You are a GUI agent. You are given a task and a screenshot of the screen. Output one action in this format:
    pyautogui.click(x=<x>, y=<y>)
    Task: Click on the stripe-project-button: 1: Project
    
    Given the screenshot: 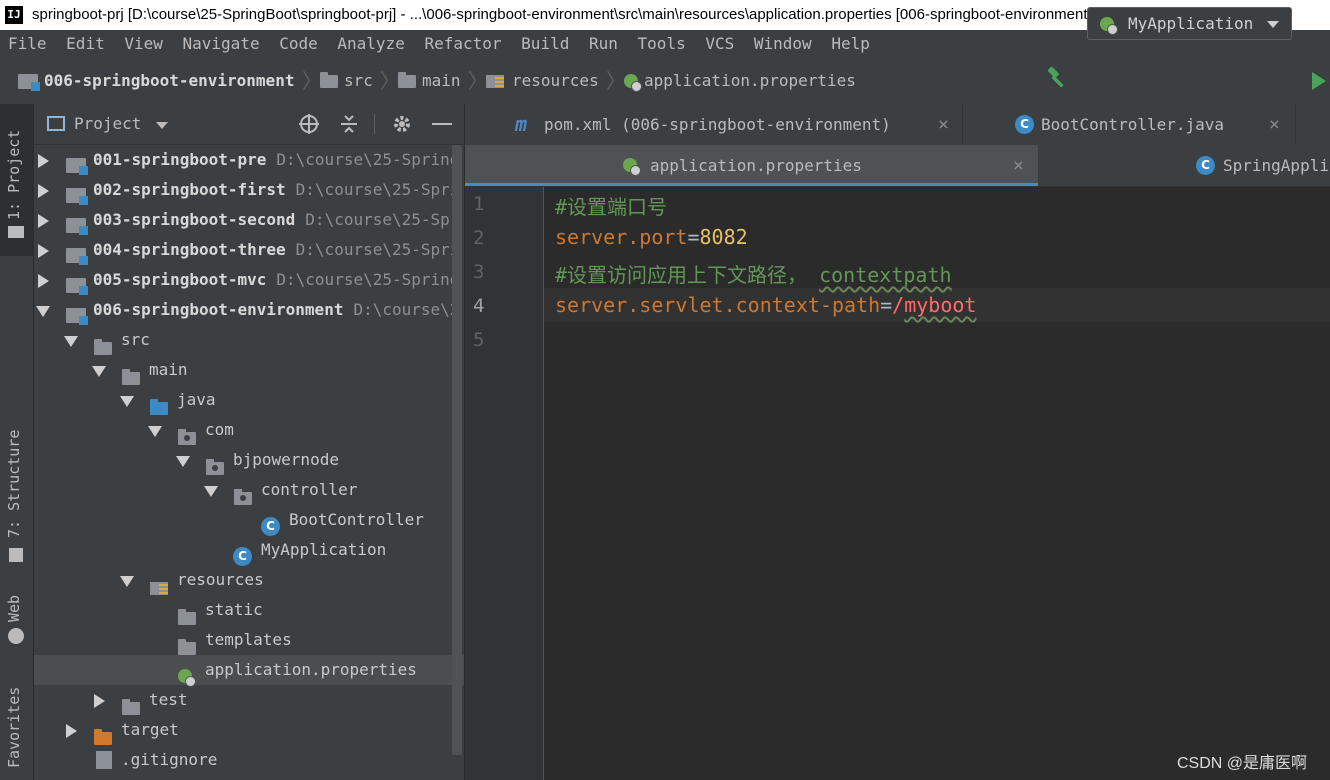 What is the action you would take?
    pyautogui.click(x=14, y=175)
    